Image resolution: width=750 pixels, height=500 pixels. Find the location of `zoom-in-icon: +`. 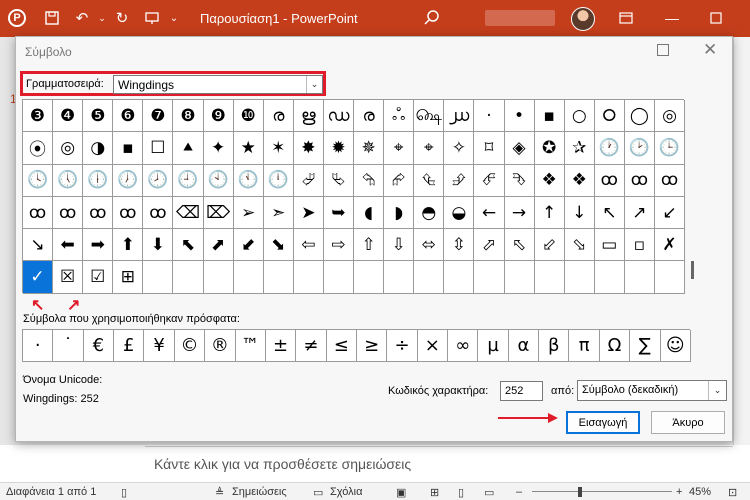

zoom-in-icon: + is located at coordinates (679, 492).